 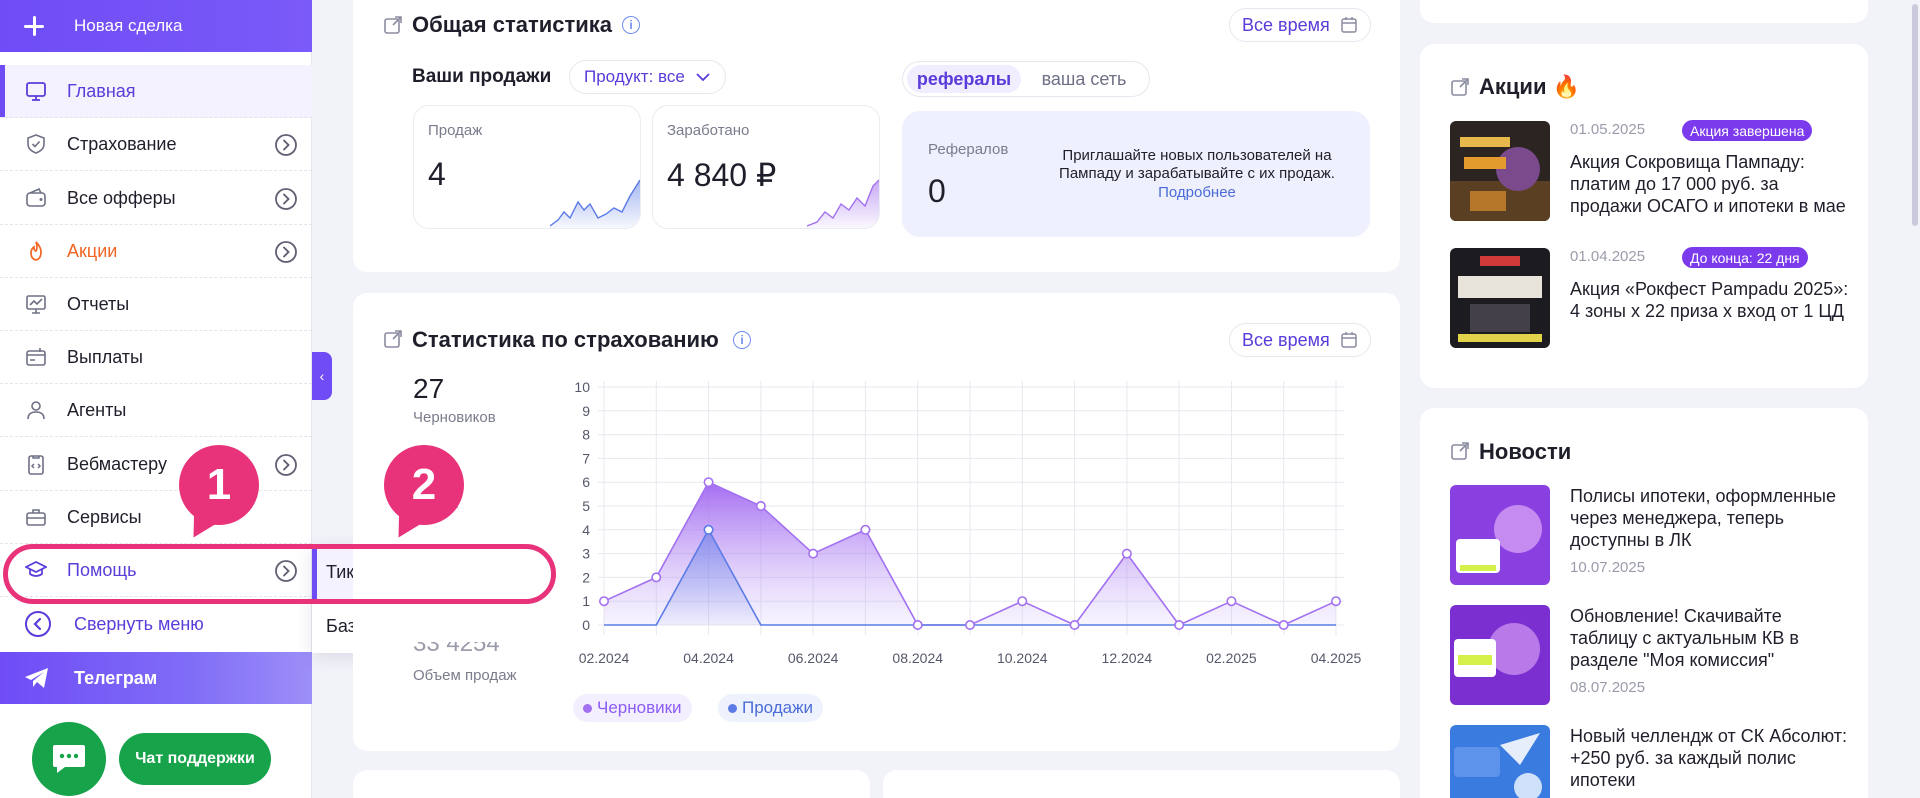 I want to click on sidebar-item-label: Вебмастеру, so click(x=117, y=463).